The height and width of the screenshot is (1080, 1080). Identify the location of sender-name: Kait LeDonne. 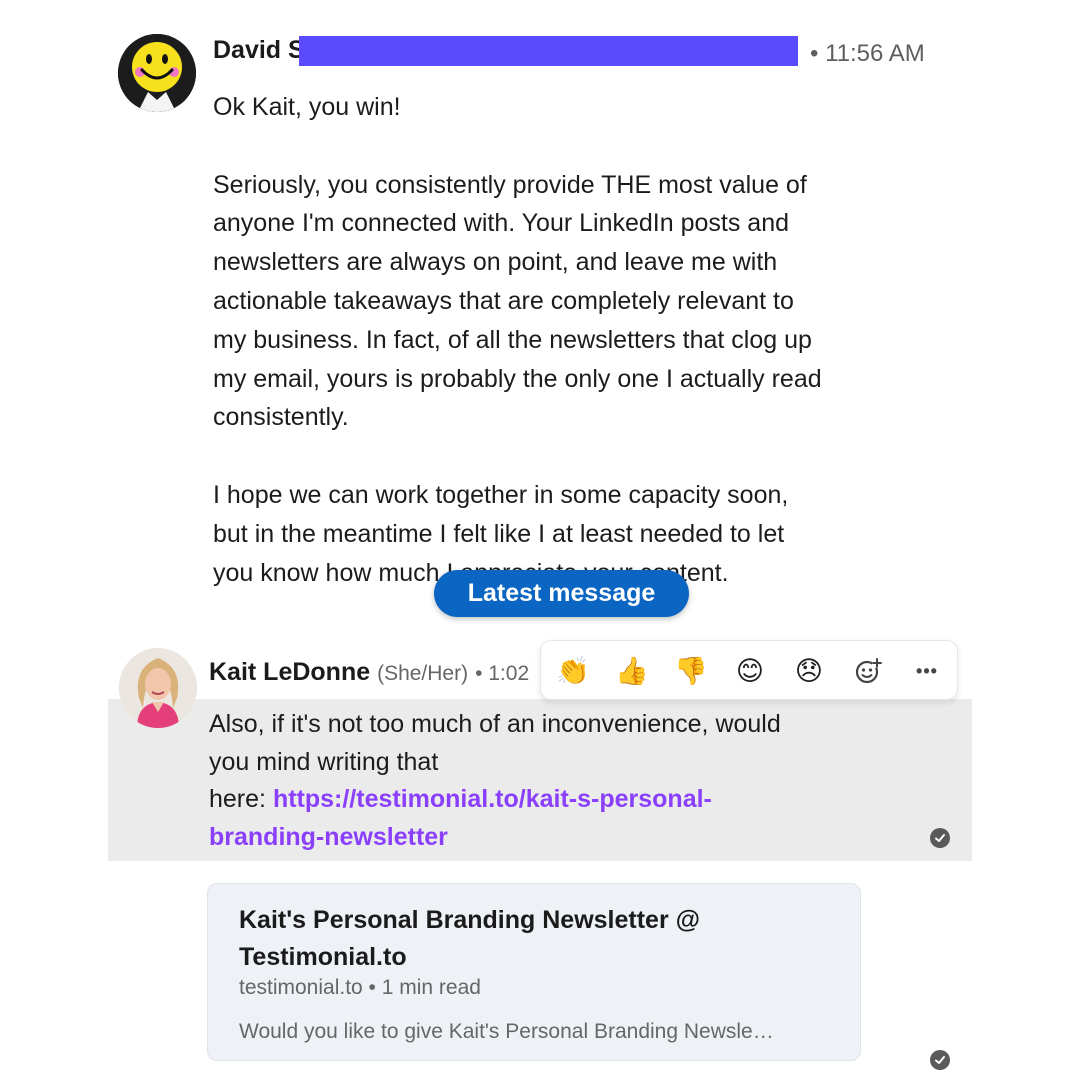
(289, 672).